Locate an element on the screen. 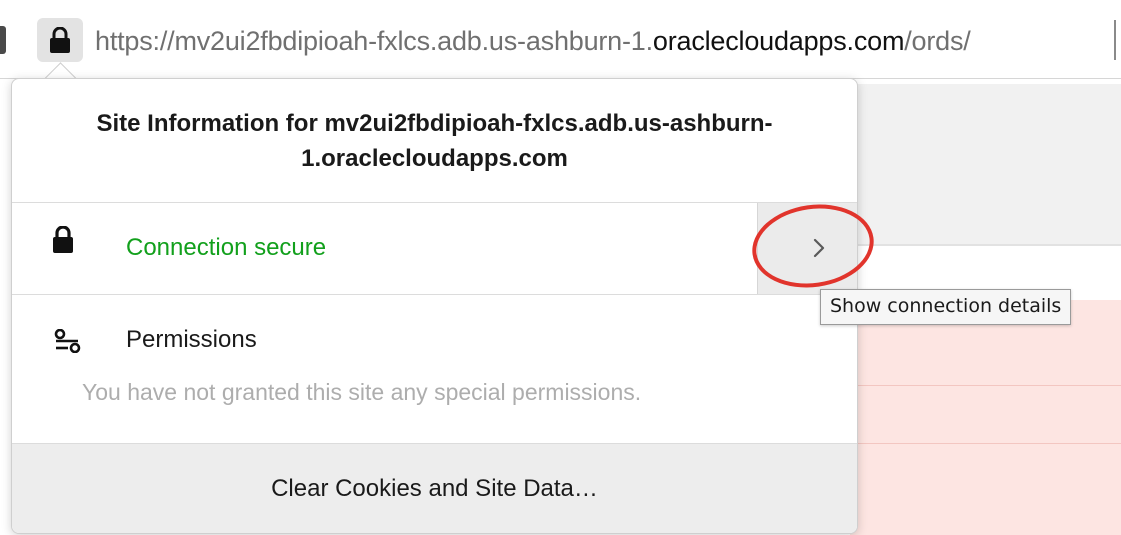  site-identity-button is located at coordinates (60, 40).